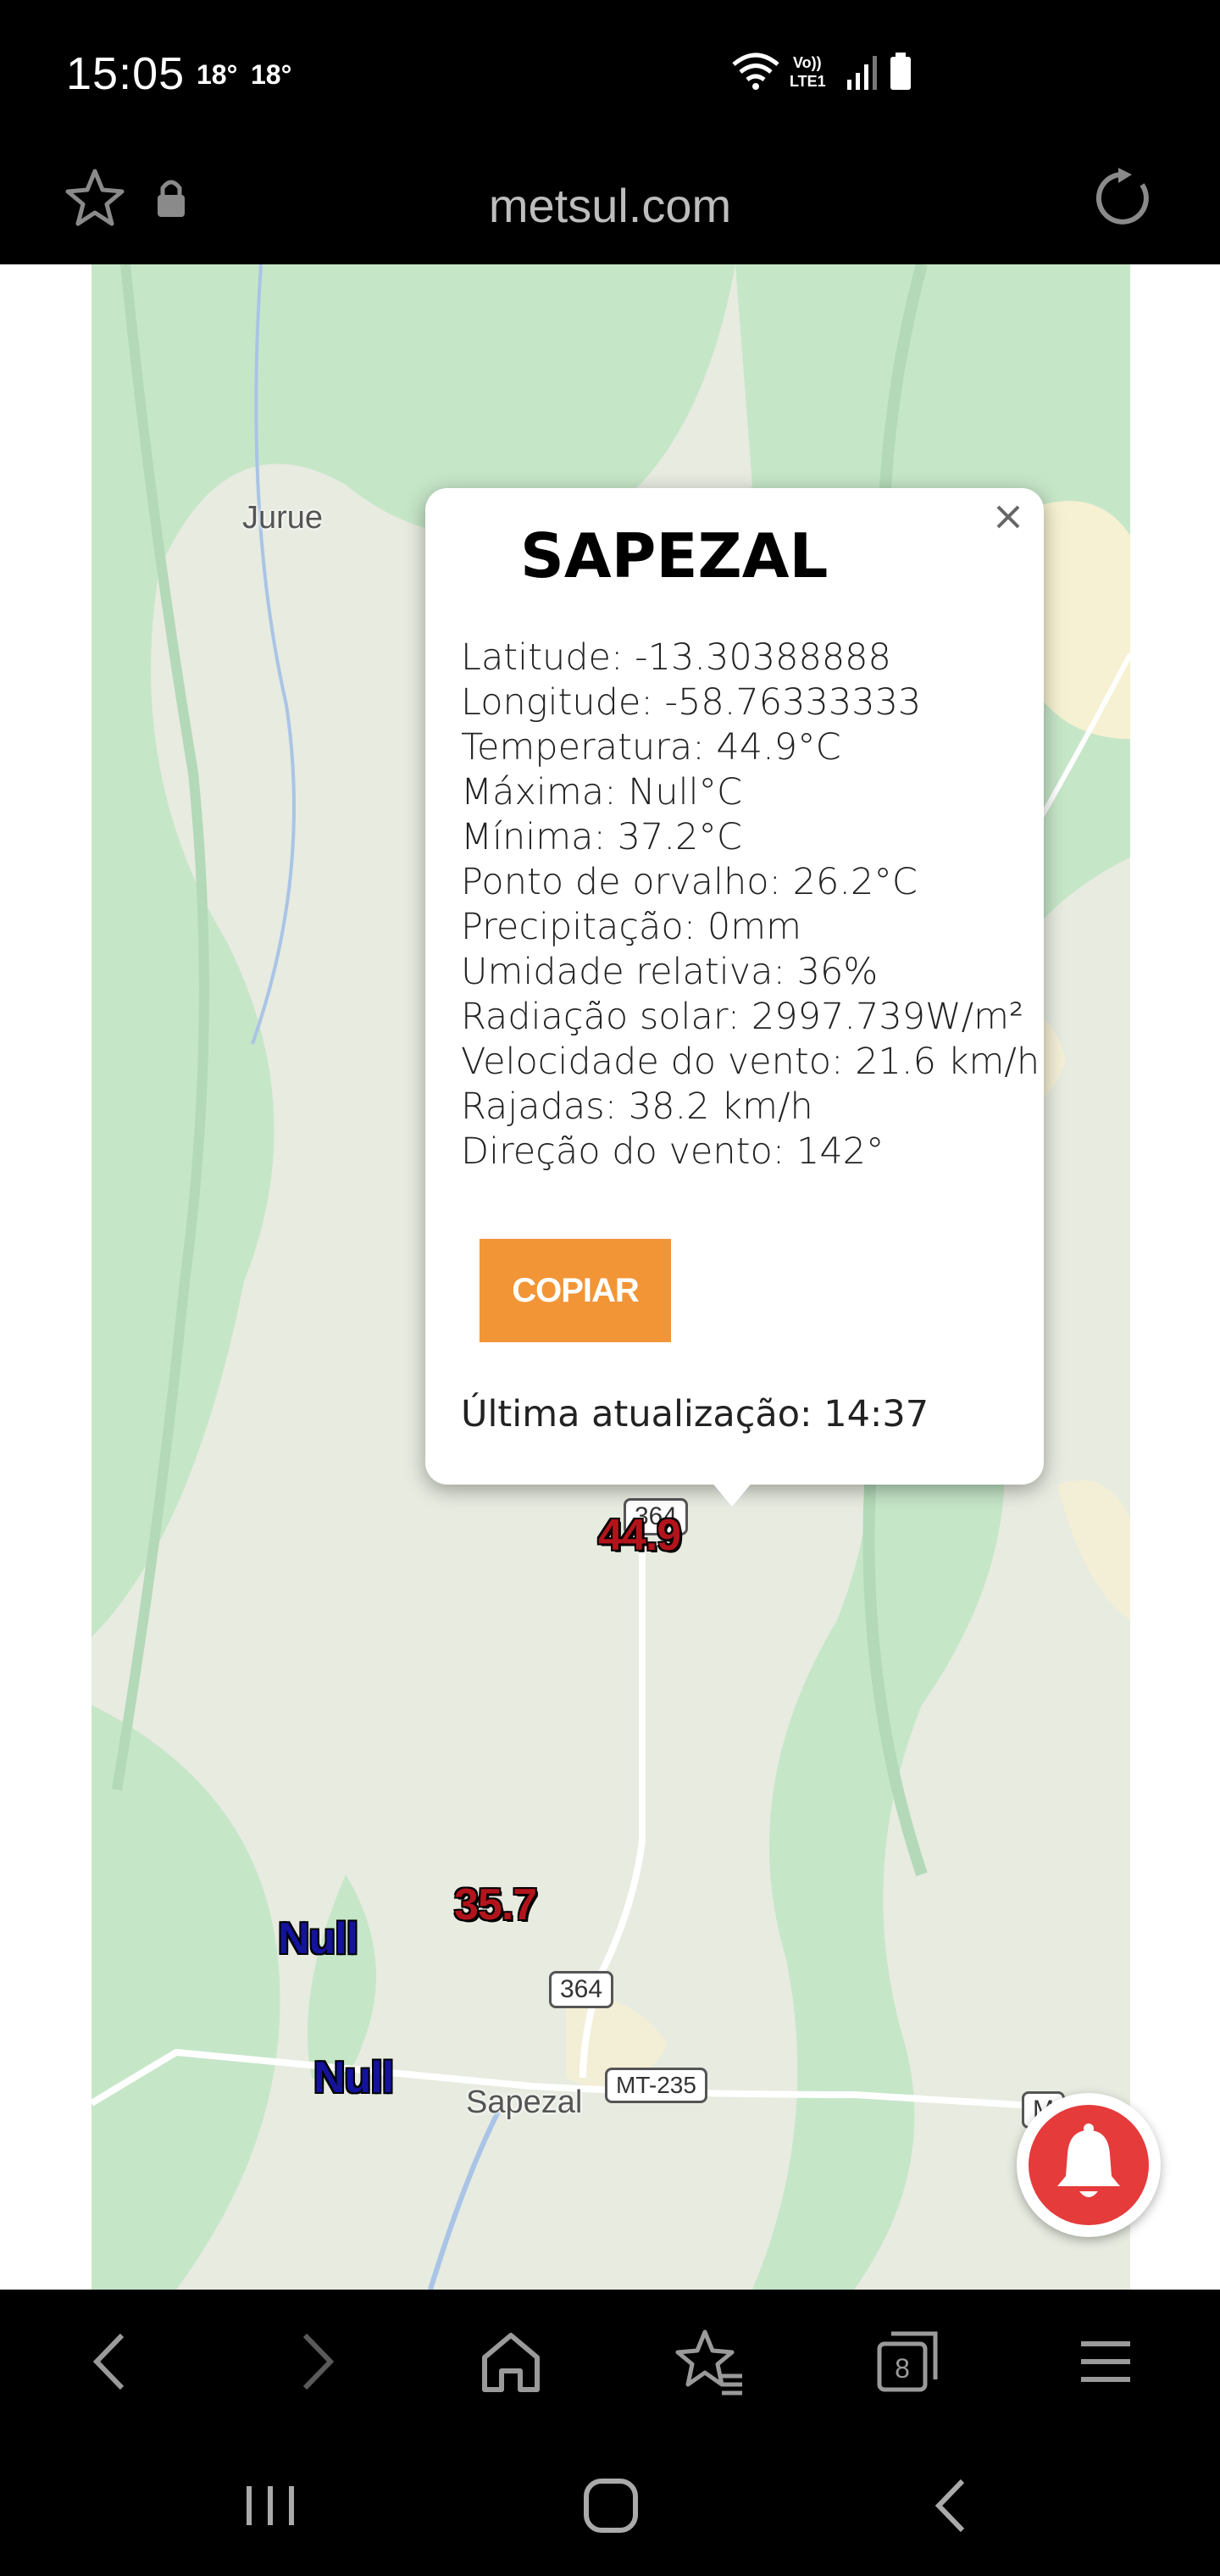 The height and width of the screenshot is (2576, 1220). I want to click on solar-radiation-row: Radiação solar: 2997.739W/m², so click(742, 1017).